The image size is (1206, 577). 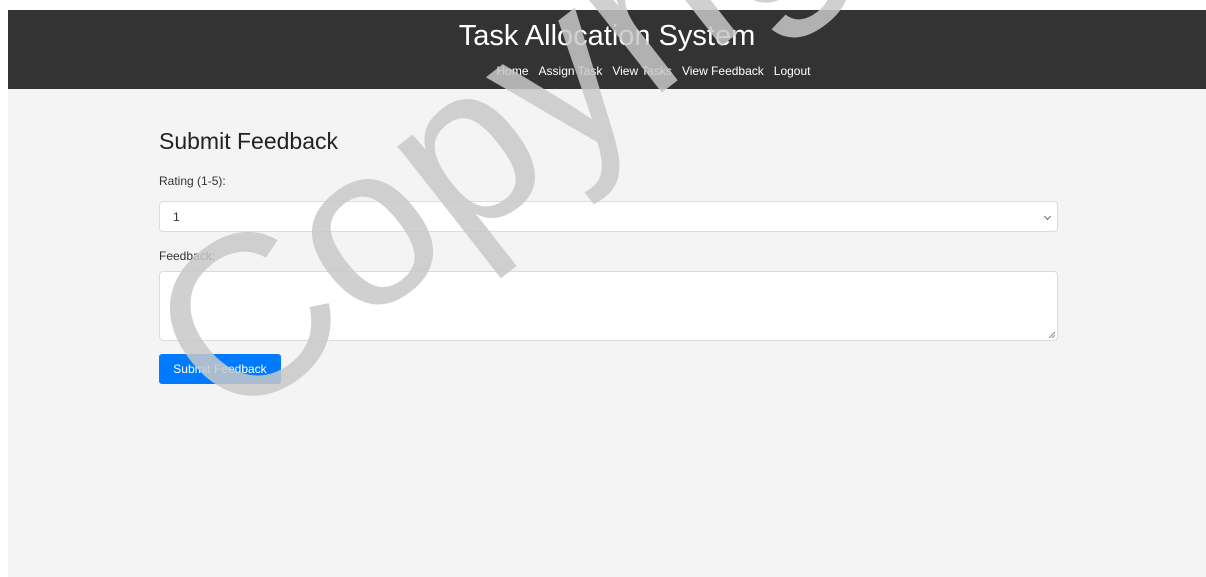 What do you see at coordinates (642, 71) in the screenshot?
I see `nav-link-view-tasks: View Tasks` at bounding box center [642, 71].